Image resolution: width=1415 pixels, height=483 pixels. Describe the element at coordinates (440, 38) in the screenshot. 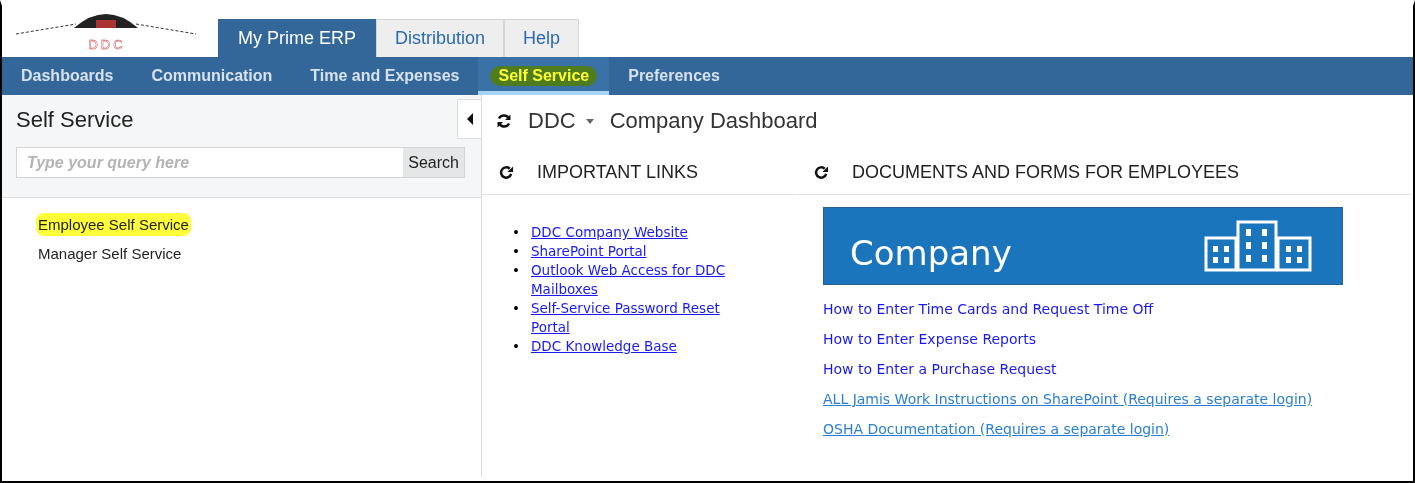

I see `module-tab: Distribution` at that location.